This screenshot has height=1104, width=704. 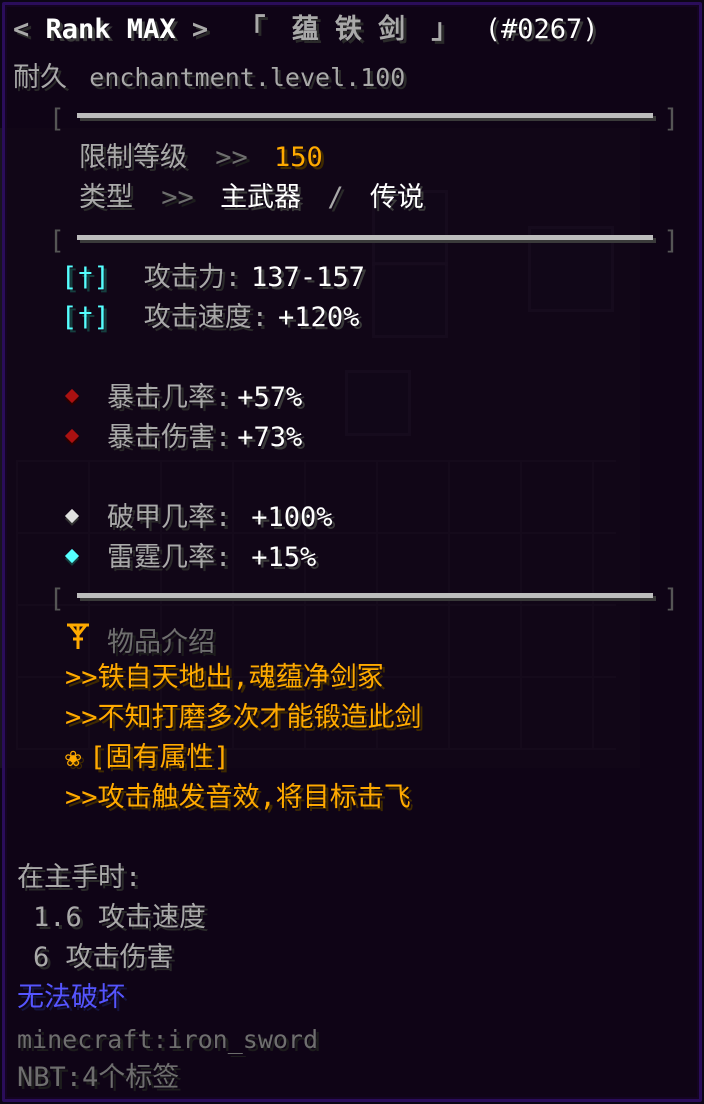 I want to click on rank-label: Rank MAX, so click(x=110, y=29).